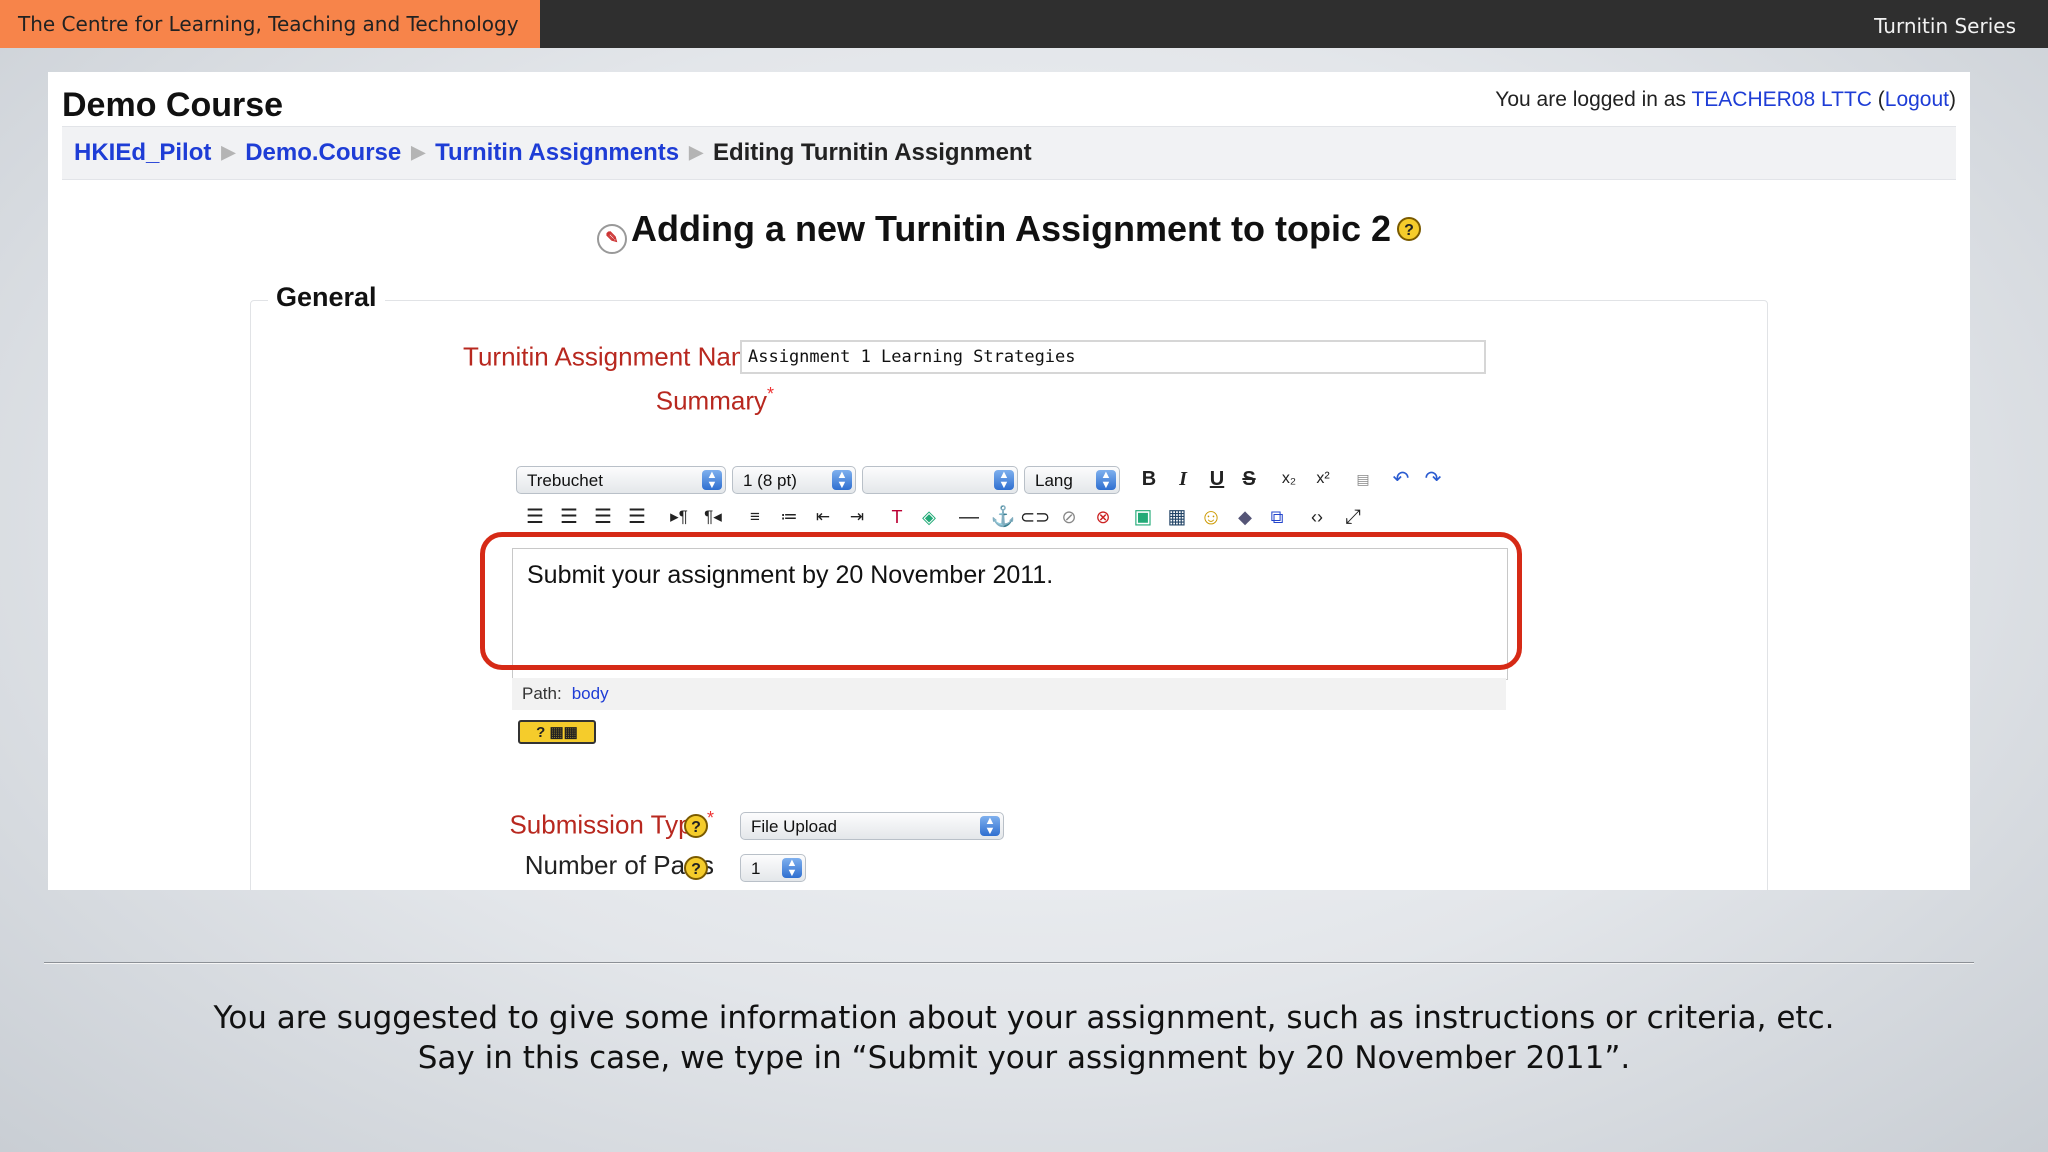 The width and height of the screenshot is (2048, 1152). What do you see at coordinates (872, 152) in the screenshot?
I see `breadcrumb-current: Editing Turnitin Assignment` at bounding box center [872, 152].